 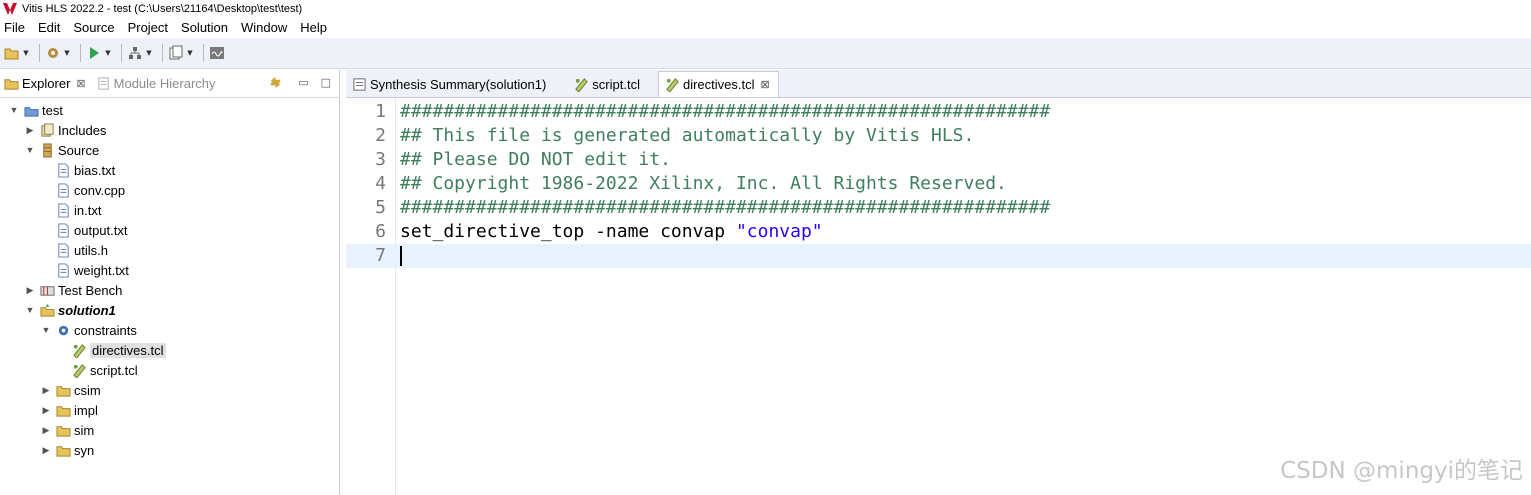 What do you see at coordinates (380, 183) in the screenshot?
I see `line-number: 4` at bounding box center [380, 183].